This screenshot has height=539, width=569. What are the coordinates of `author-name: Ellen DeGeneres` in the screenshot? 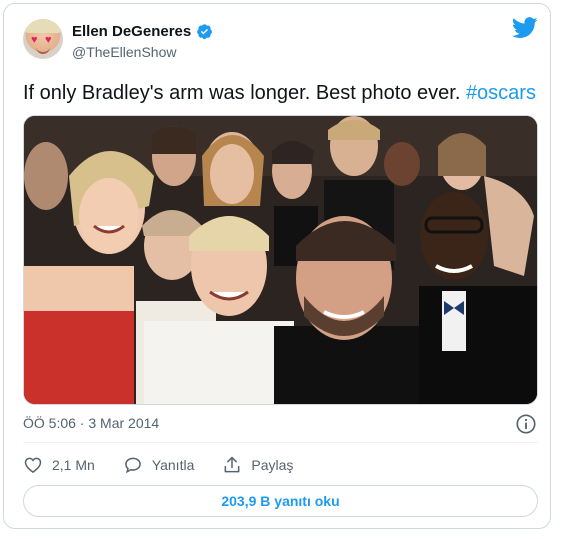 It's located at (131, 31).